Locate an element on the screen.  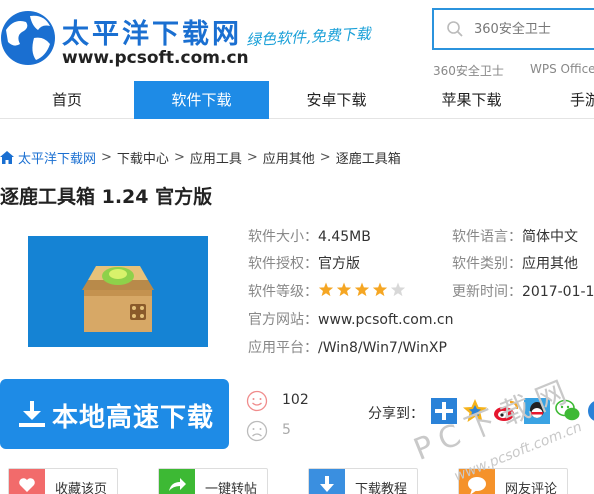
search-input is located at coordinates (534, 29).